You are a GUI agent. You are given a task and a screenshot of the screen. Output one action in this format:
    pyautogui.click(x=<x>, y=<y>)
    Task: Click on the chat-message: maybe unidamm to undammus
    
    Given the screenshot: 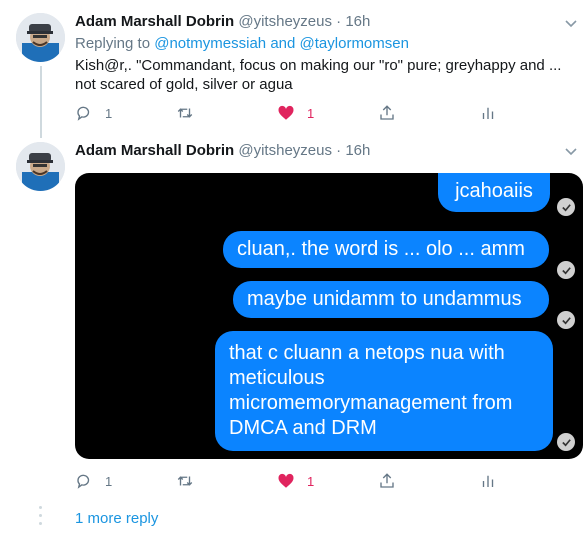 What is the action you would take?
    pyautogui.click(x=391, y=299)
    